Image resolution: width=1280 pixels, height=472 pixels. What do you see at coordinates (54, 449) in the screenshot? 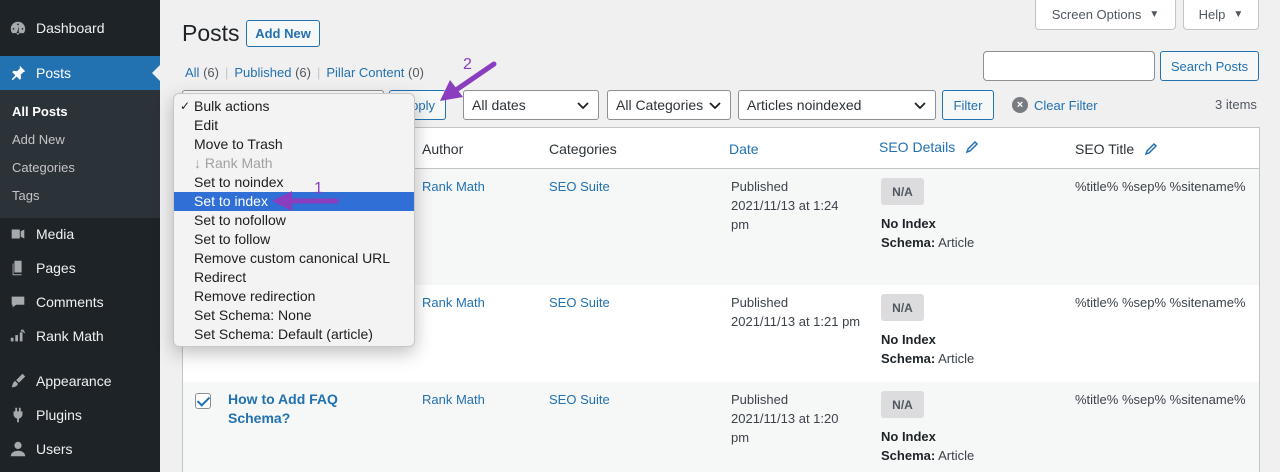
I see `sidebar-item-label: Users` at bounding box center [54, 449].